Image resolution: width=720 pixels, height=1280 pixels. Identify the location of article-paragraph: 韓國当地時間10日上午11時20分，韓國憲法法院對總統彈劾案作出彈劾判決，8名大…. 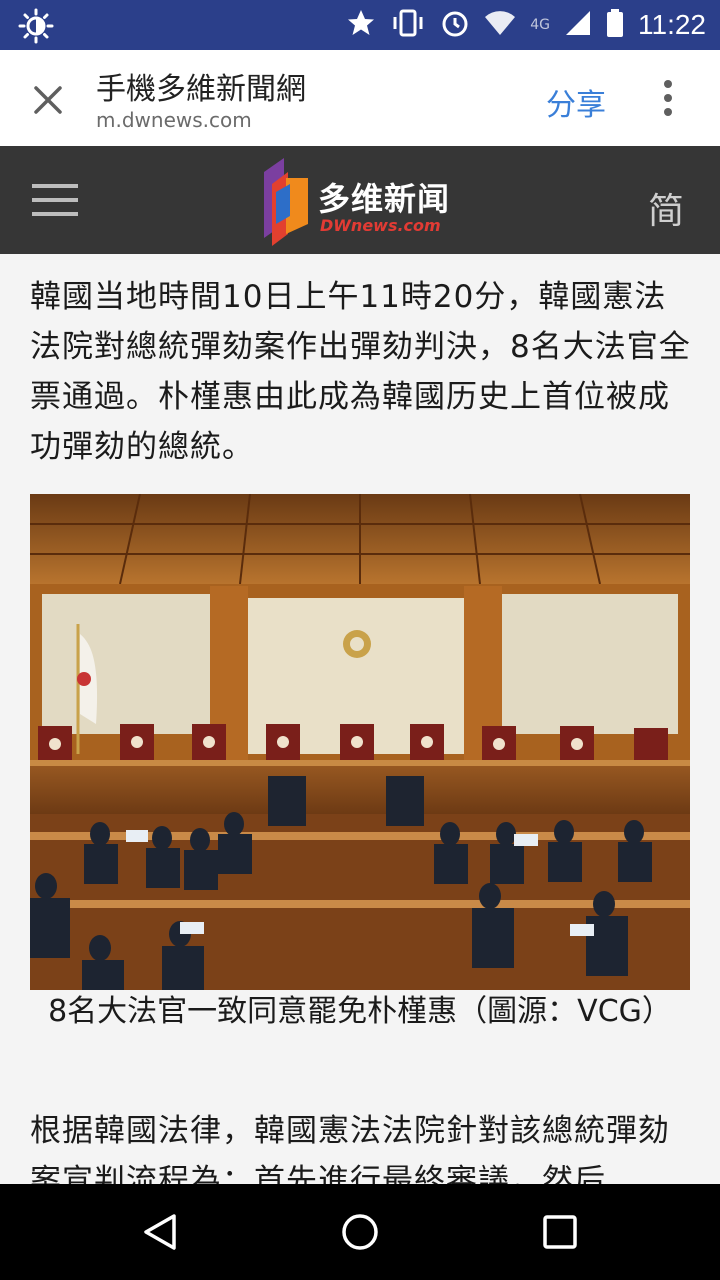
(360, 372).